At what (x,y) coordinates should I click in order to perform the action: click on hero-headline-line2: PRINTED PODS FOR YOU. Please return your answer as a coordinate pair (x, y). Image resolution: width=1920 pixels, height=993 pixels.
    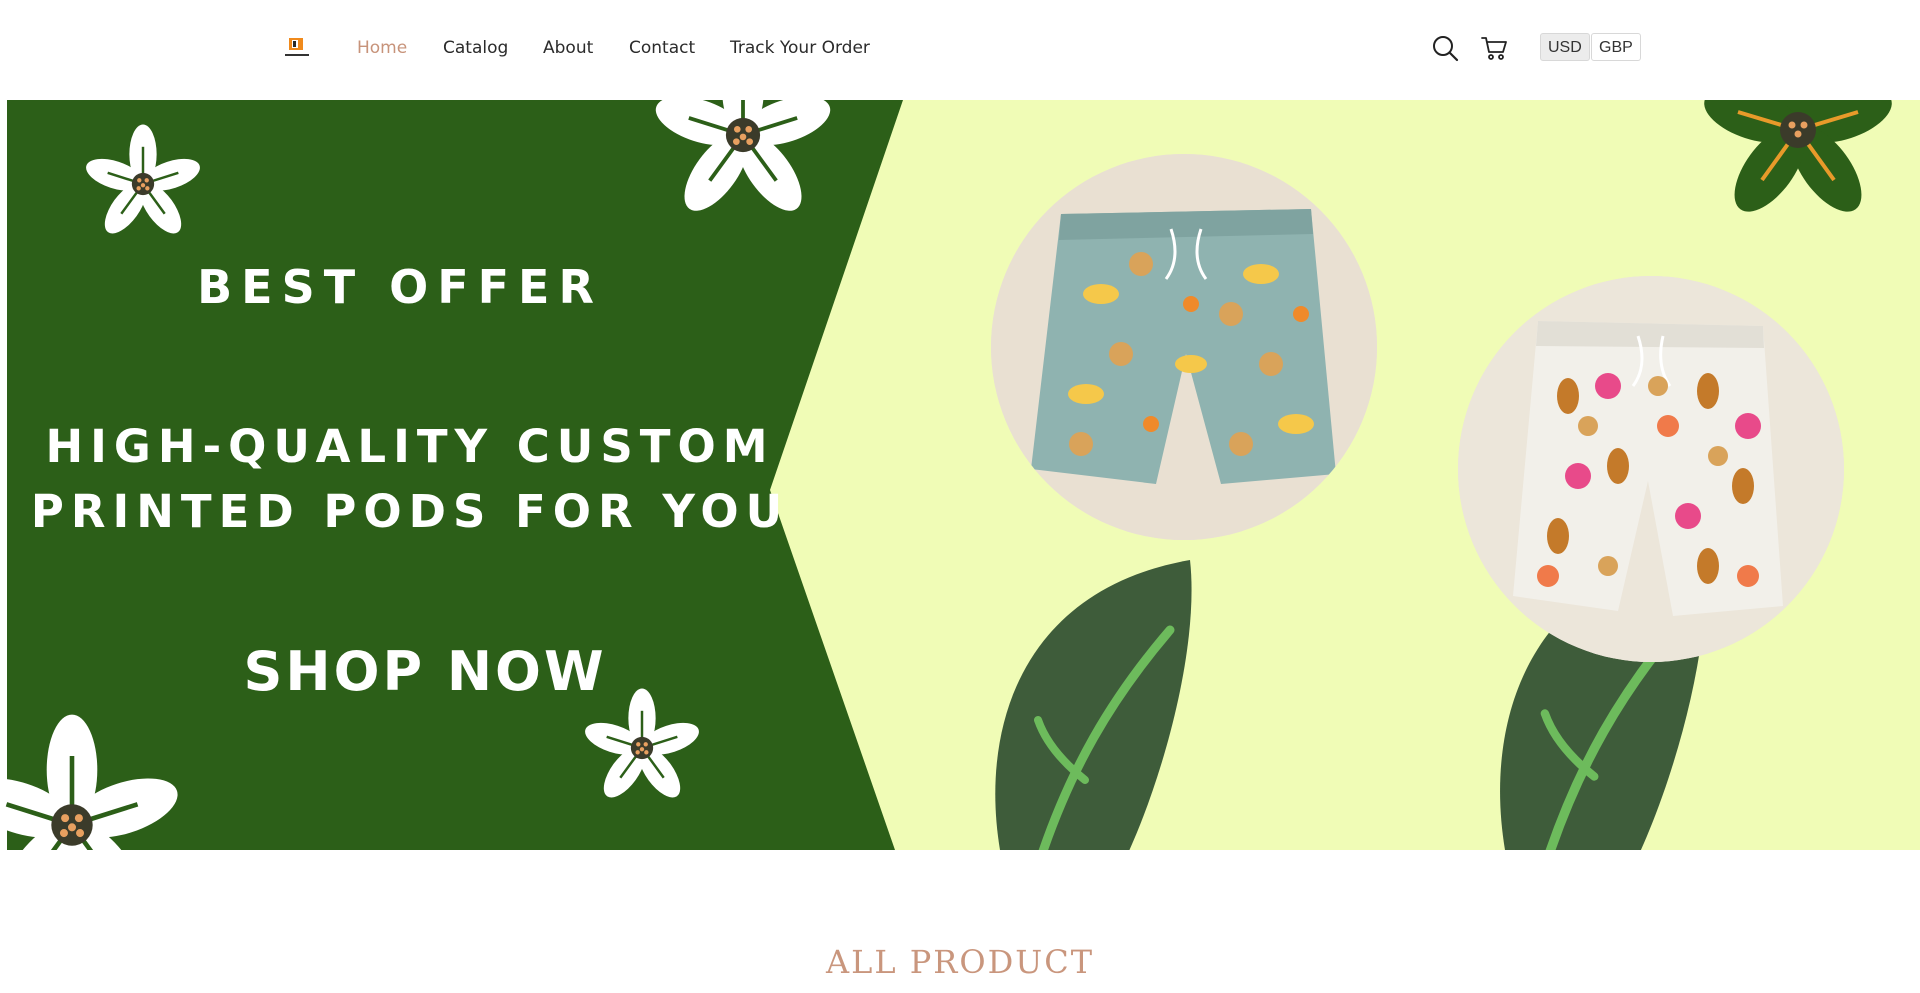
    Looking at the image, I should click on (410, 511).